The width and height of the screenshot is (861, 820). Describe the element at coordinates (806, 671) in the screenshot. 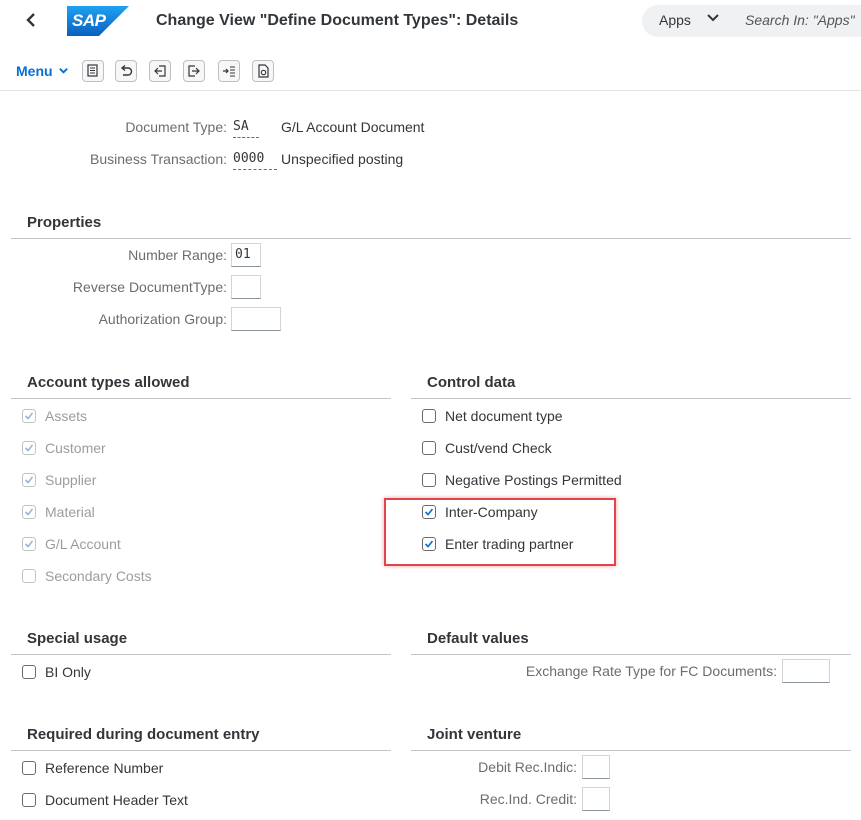

I see `exchange-rate-type-input` at that location.